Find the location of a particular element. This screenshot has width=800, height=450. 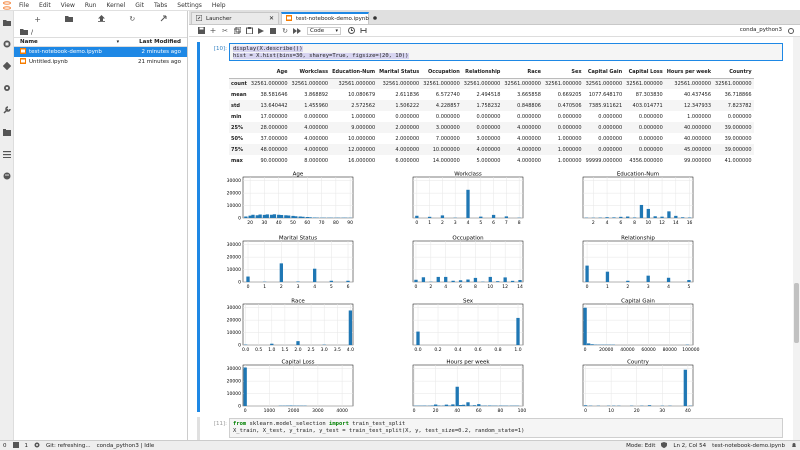

menu-file: File is located at coordinates (24, 5).